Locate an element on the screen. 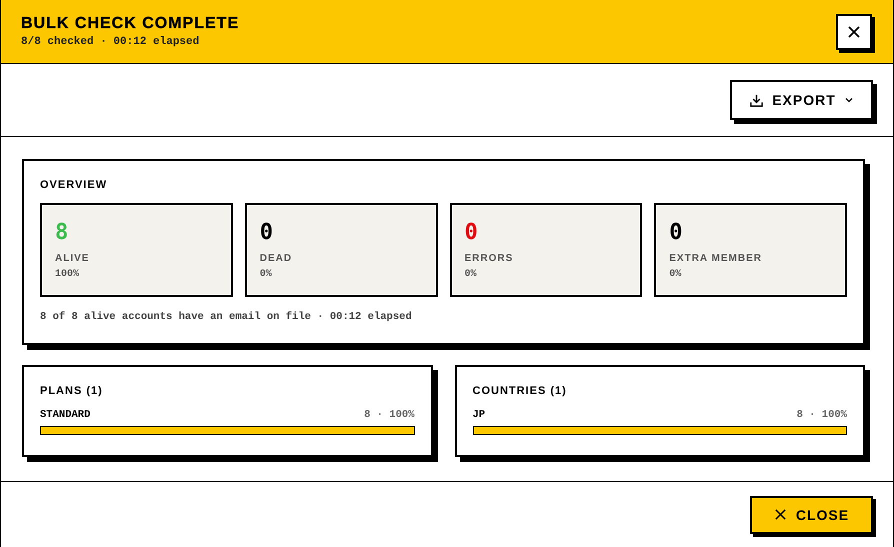 This screenshot has width=894, height=547. stat-label: ALIVE is located at coordinates (72, 258).